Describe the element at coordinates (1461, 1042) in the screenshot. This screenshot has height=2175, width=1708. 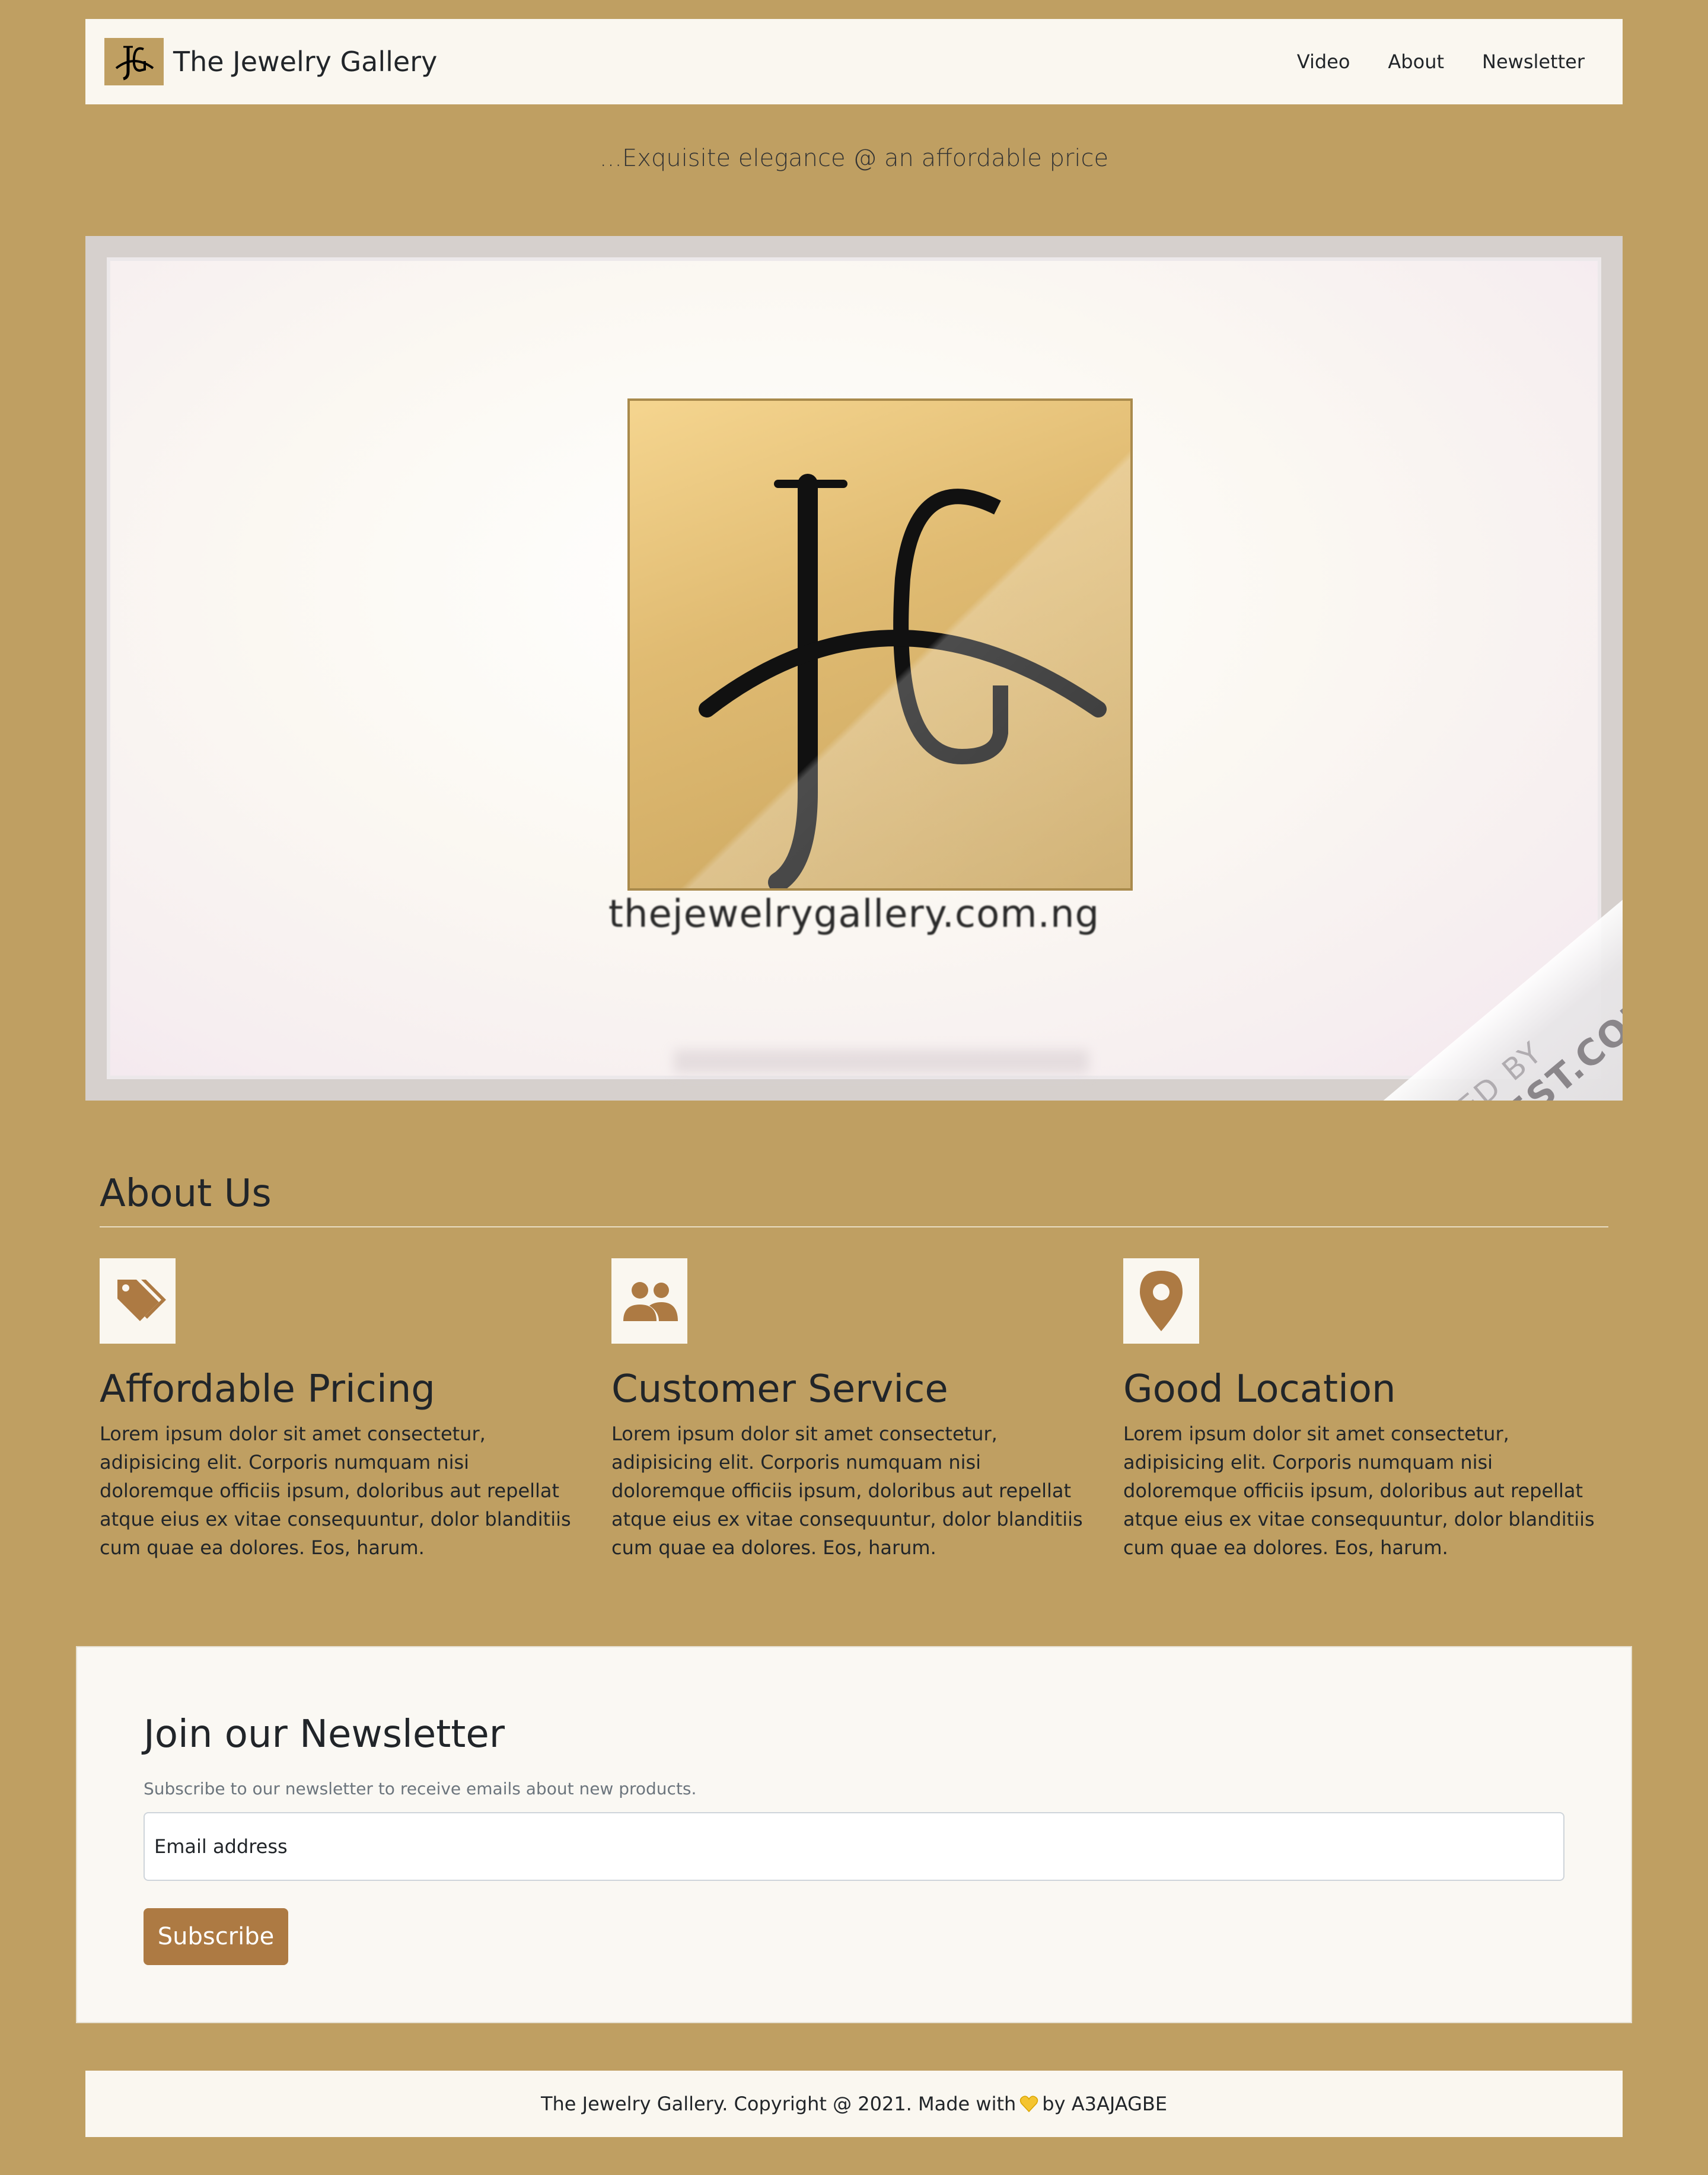
I see `watermark-line2: RENDERFOREST.COM` at that location.